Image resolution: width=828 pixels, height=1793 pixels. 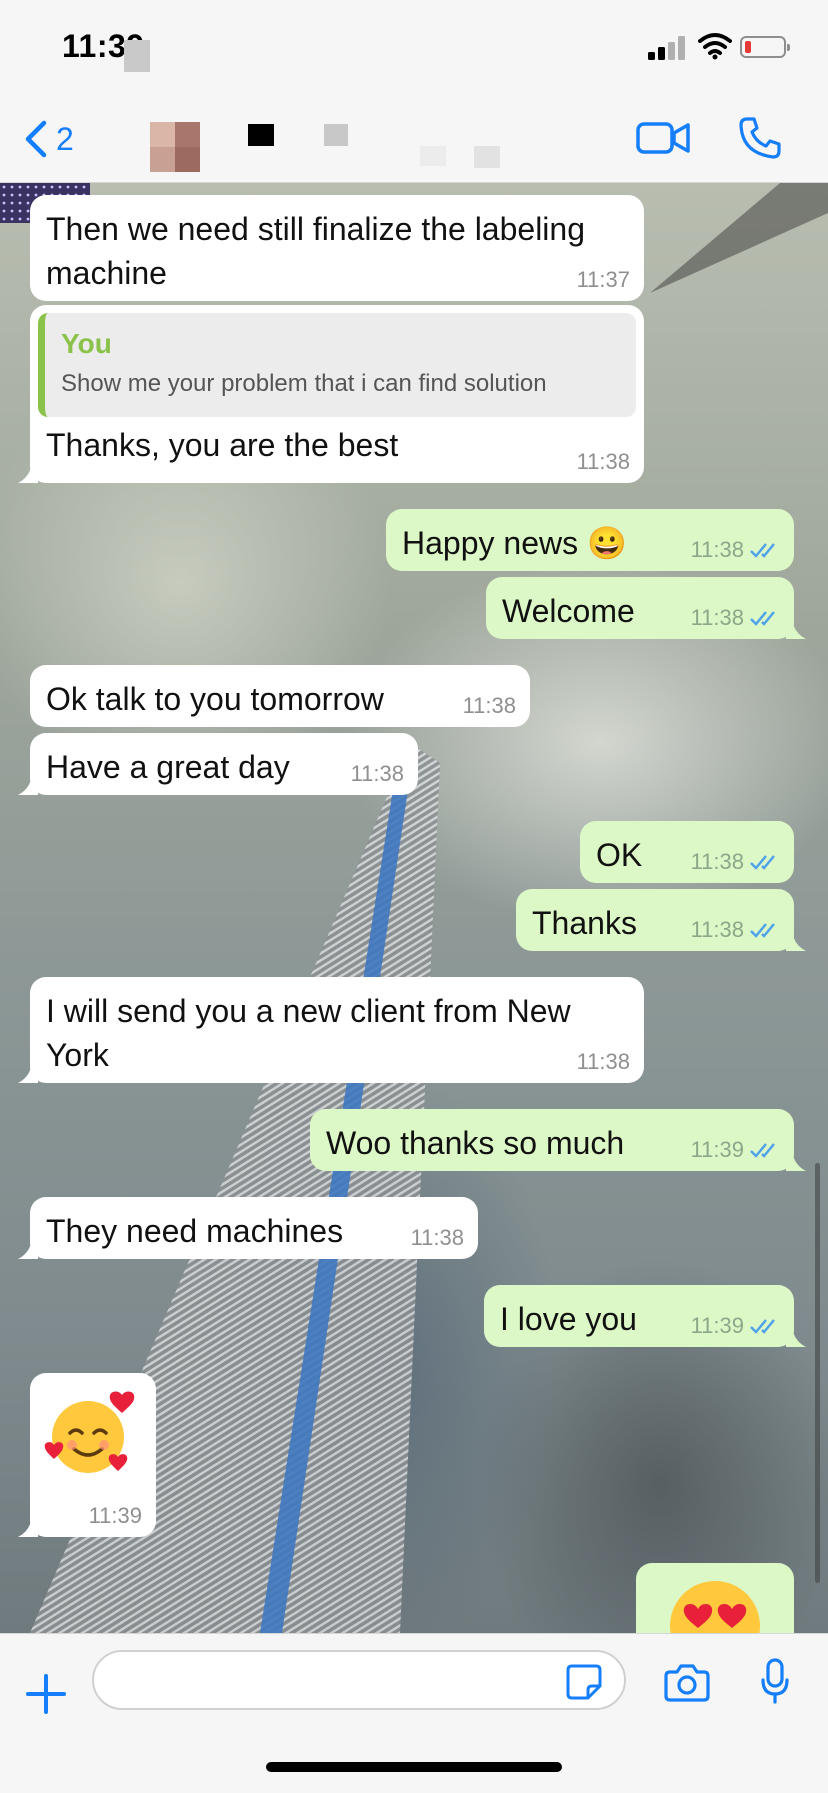 I want to click on message-text: machine, so click(x=106, y=273).